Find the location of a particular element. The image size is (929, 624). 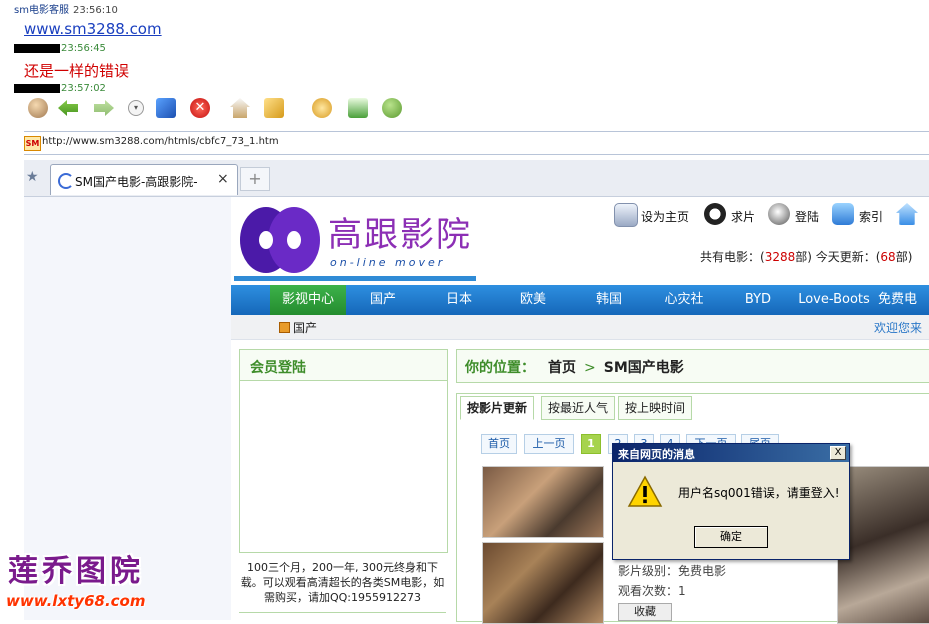

movie-level: 影片级别：免费电影 is located at coordinates (672, 571).